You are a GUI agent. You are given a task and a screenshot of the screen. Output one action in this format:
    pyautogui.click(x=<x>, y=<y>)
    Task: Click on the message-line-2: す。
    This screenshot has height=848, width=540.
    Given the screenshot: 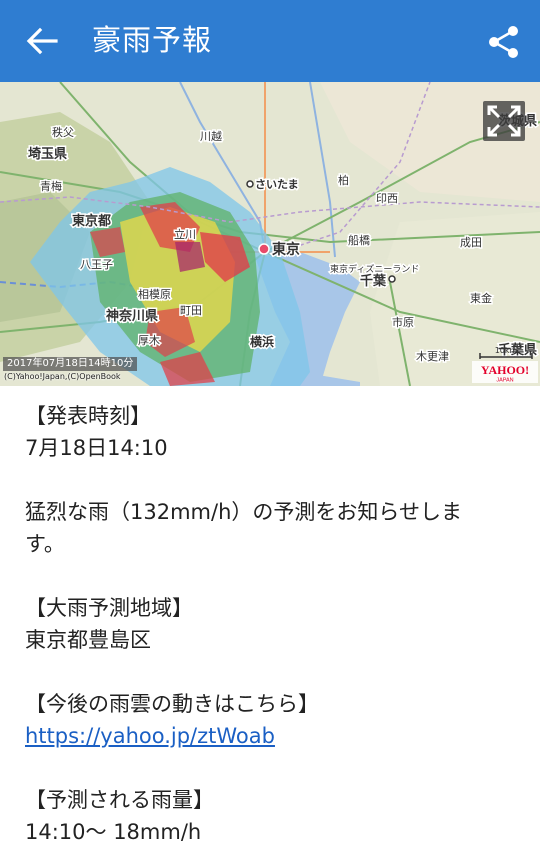 What is the action you would take?
    pyautogui.click(x=45, y=544)
    